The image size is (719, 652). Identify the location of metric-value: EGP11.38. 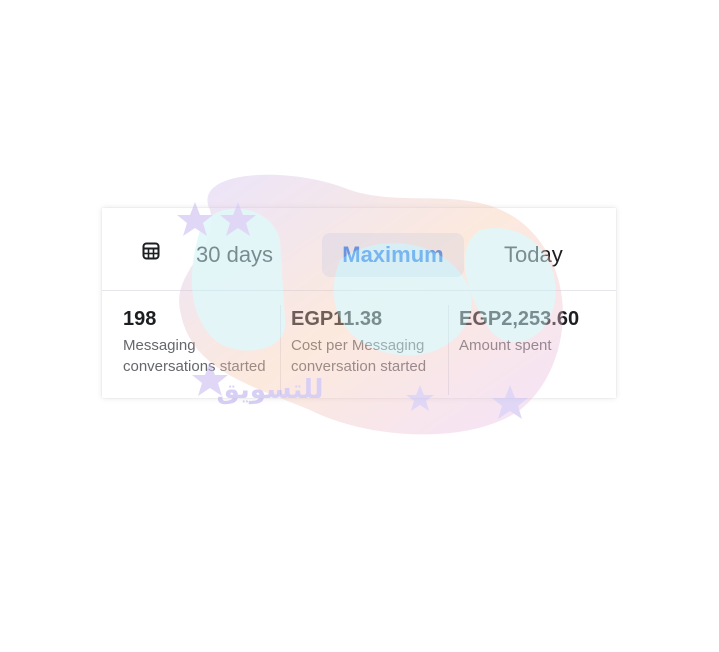
(337, 319).